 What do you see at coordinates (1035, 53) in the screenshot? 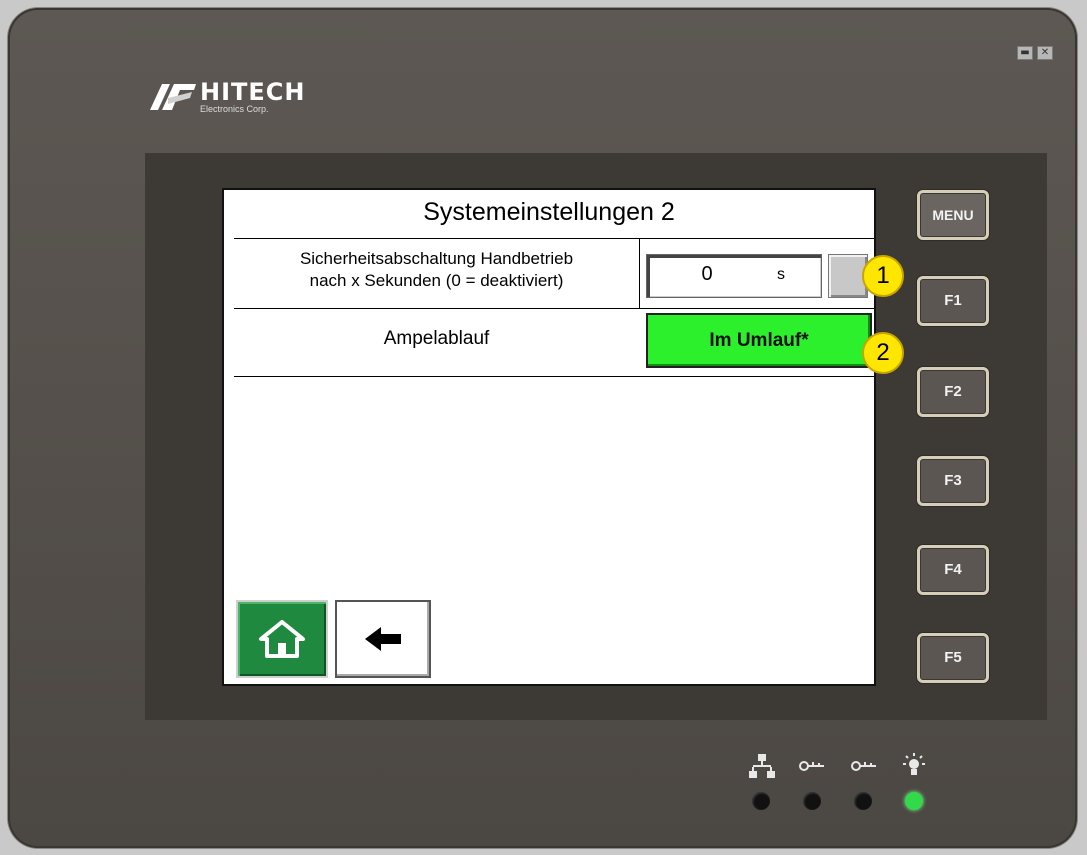
I see `window-controls: ▬ ✕` at bounding box center [1035, 53].